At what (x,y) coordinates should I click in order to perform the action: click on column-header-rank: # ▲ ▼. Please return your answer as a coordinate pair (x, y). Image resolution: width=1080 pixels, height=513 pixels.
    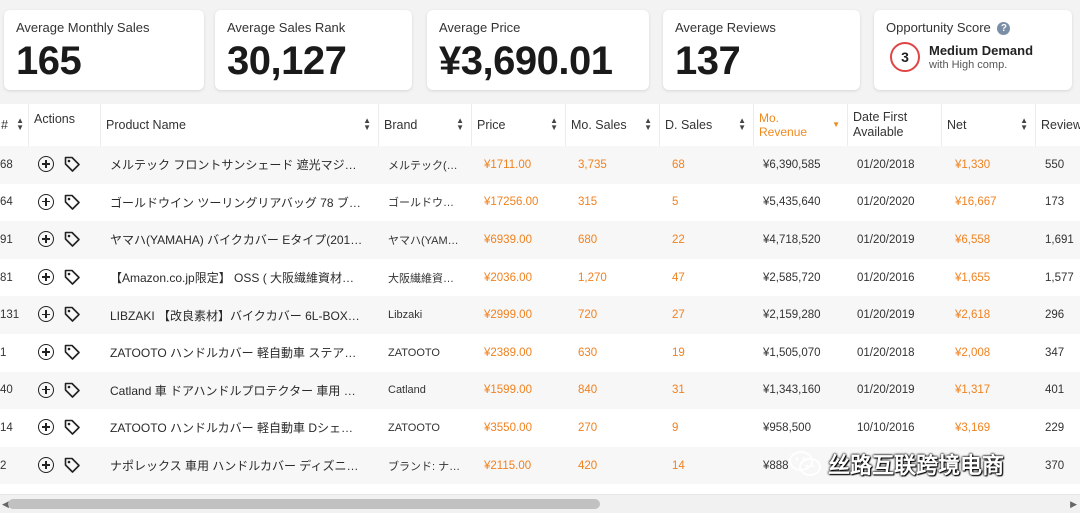
    Looking at the image, I should click on (14, 125).